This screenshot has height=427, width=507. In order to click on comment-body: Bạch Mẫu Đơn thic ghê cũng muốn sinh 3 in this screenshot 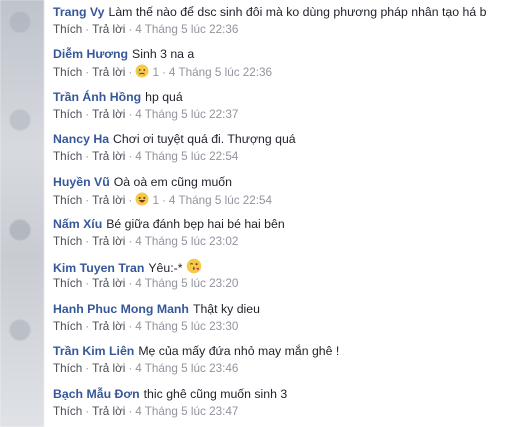, I will do `click(170, 394)`.